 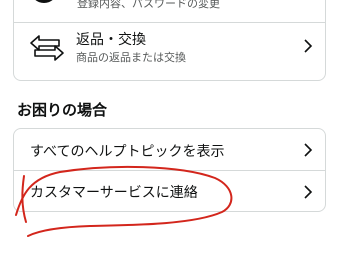 What do you see at coordinates (131, 57) in the screenshot?
I see `returns-subtitle: 商品の返品または交換` at bounding box center [131, 57].